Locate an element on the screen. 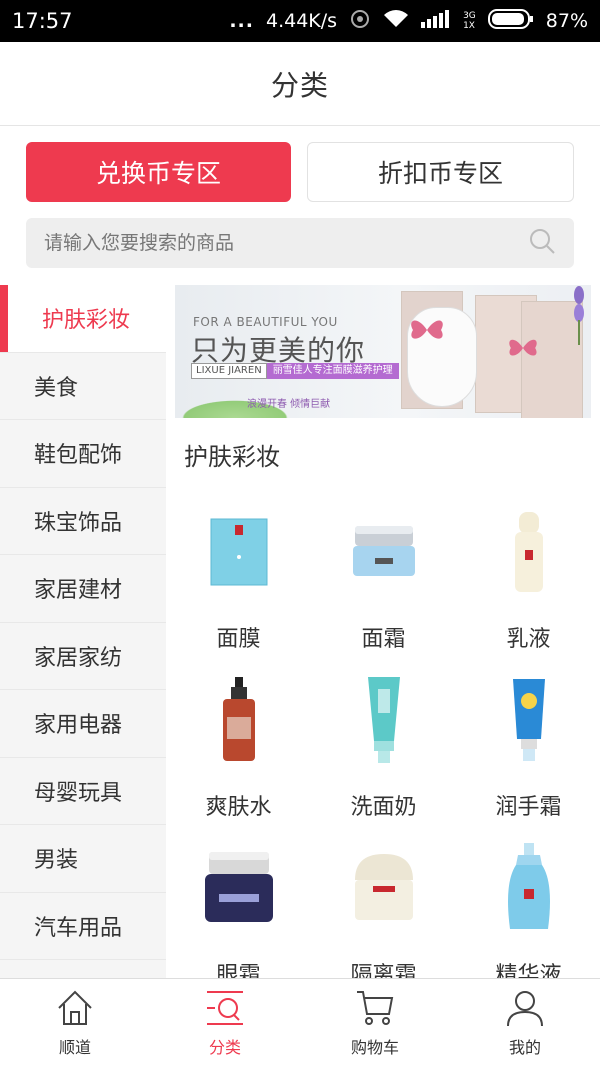 The image size is (600, 1067). search-icon is located at coordinates (542, 243).